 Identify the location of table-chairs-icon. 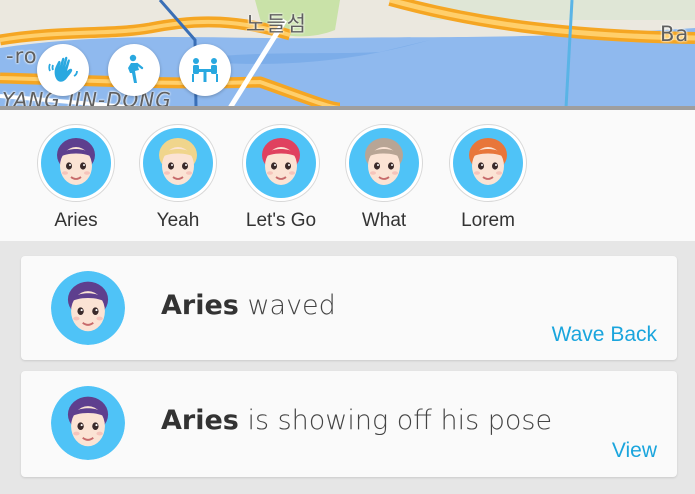
(205, 70).